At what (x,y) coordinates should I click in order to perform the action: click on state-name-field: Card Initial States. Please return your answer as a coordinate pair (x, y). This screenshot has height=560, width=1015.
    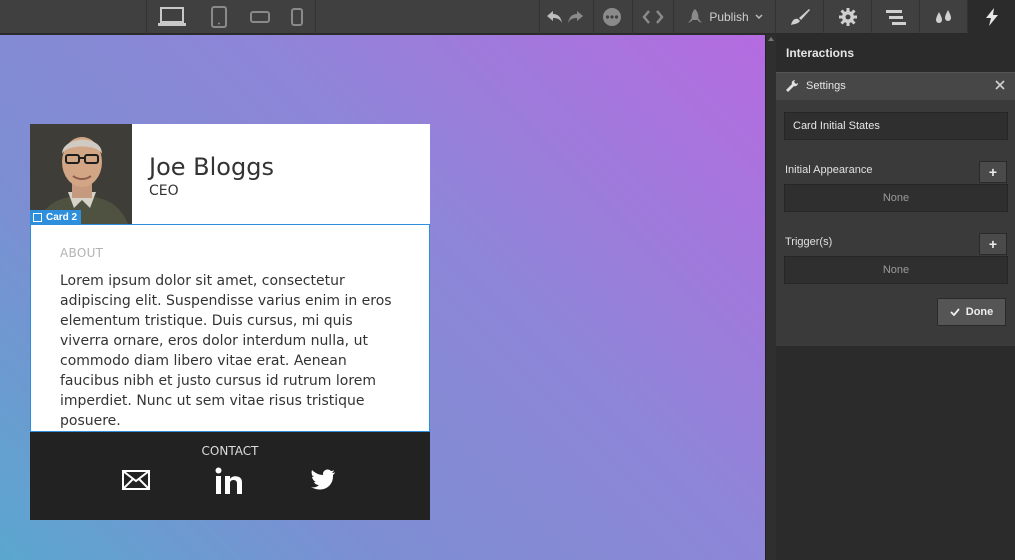
    Looking at the image, I should click on (896, 126).